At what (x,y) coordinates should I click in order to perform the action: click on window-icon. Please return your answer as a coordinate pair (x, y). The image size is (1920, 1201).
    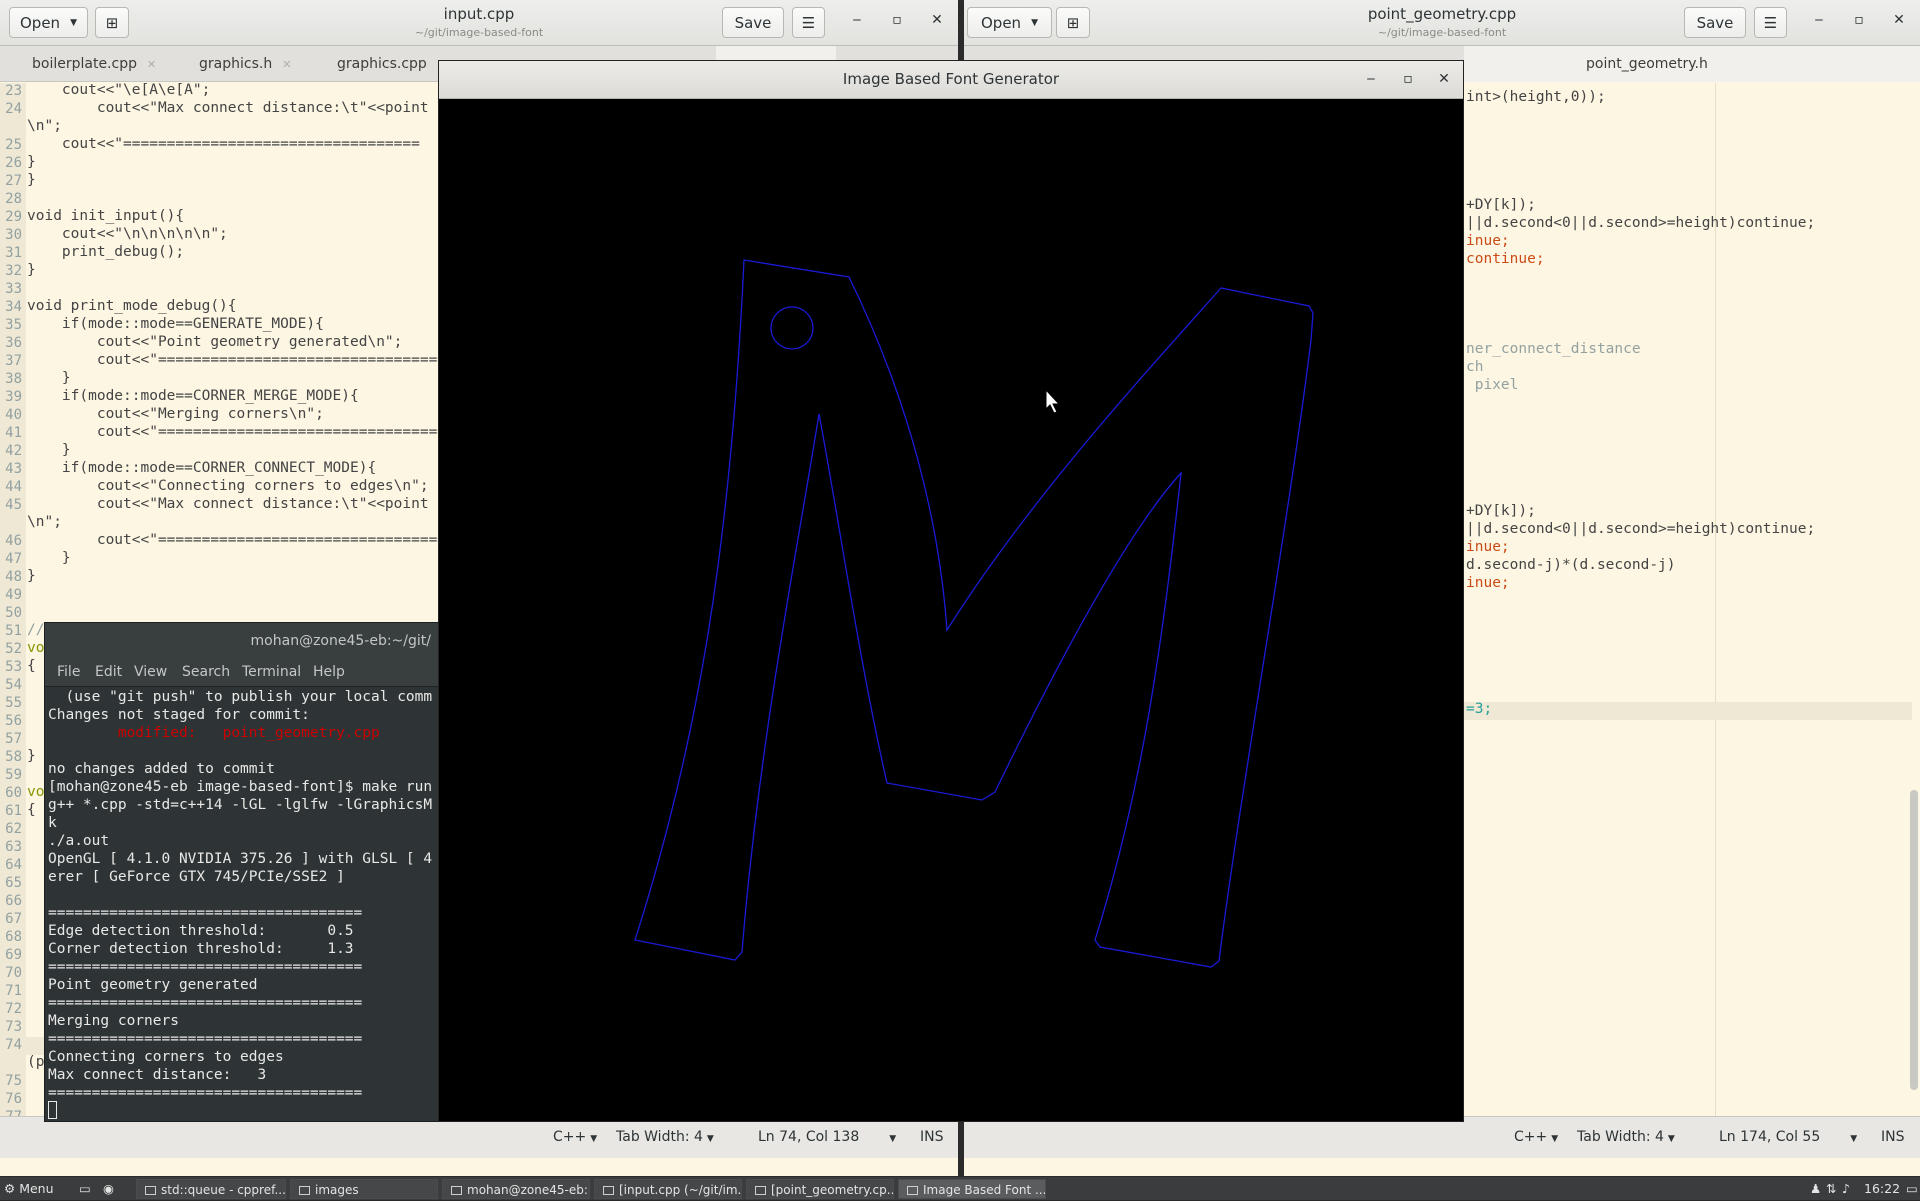
    Looking at the image, I should click on (912, 1190).